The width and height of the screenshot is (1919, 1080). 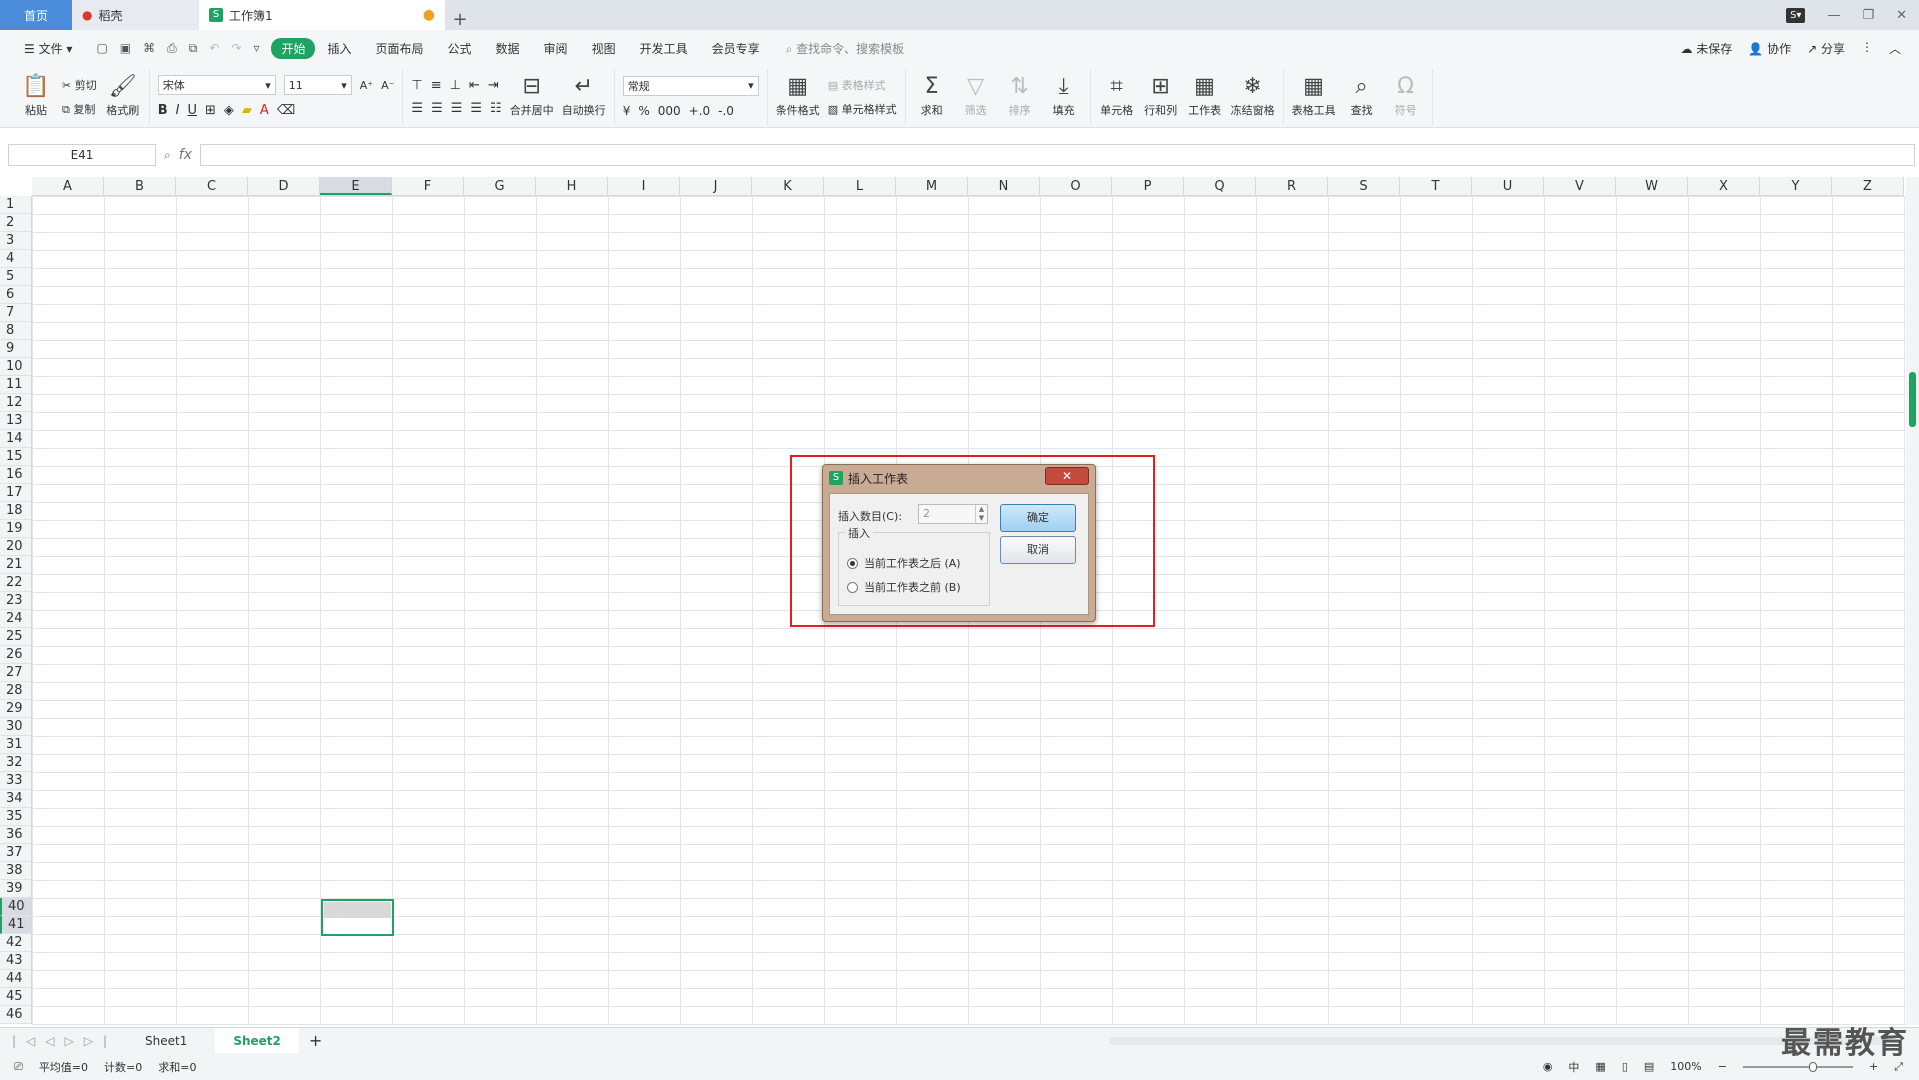 I want to click on column-header-p: P, so click(x=1148, y=186).